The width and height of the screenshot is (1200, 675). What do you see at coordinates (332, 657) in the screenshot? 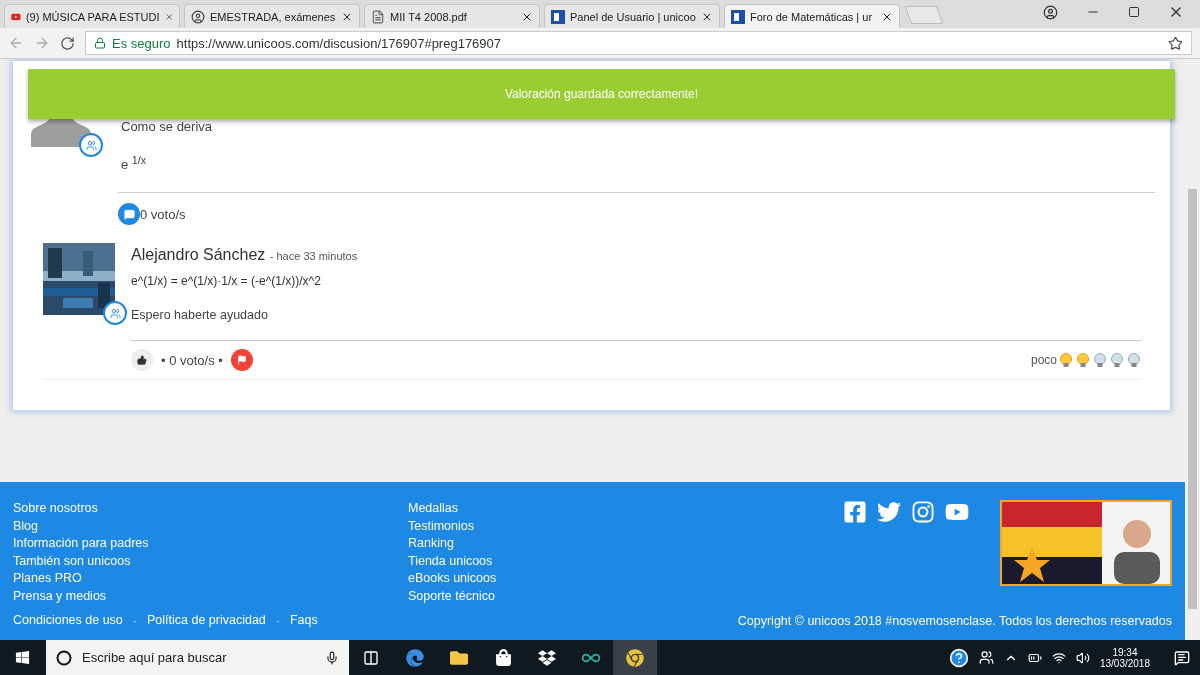
I see `microphone-icon` at bounding box center [332, 657].